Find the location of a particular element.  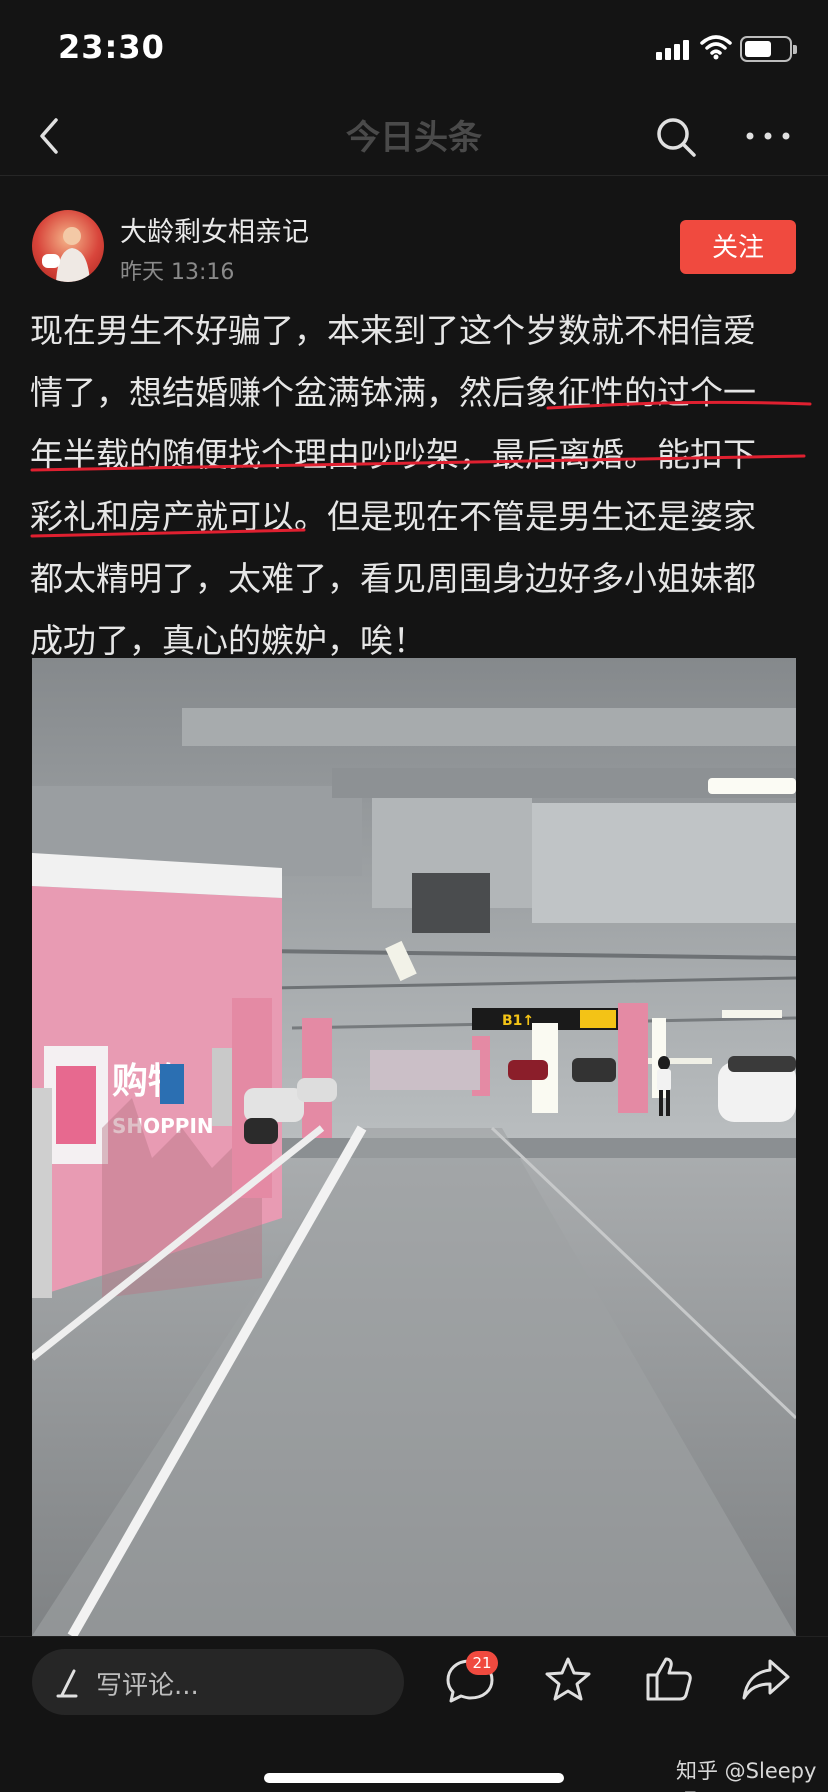

post-line: 年半载的随便找个理由吵吵架，最后离婚。能扣下 is located at coordinates (393, 454).